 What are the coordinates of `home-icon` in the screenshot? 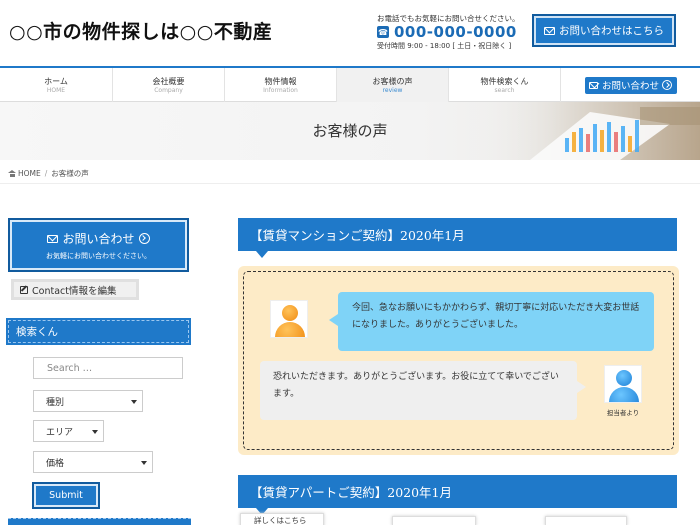 It's located at (12, 173).